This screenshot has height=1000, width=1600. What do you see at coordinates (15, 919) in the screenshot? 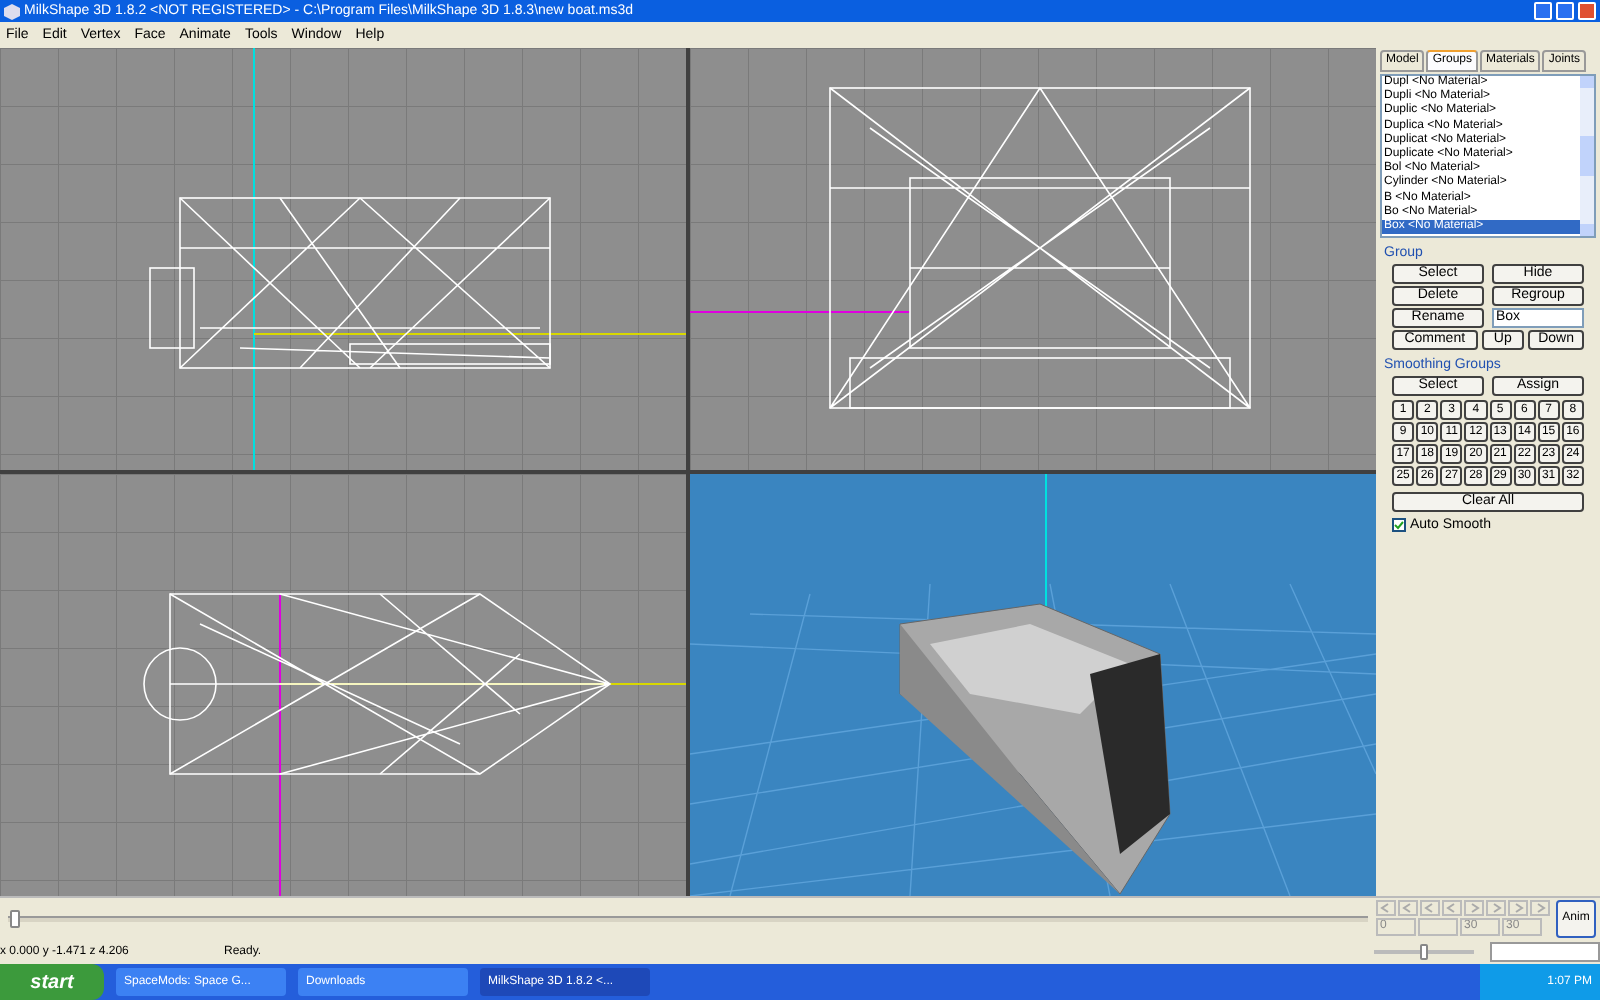
I see `timeline-thumb` at bounding box center [15, 919].